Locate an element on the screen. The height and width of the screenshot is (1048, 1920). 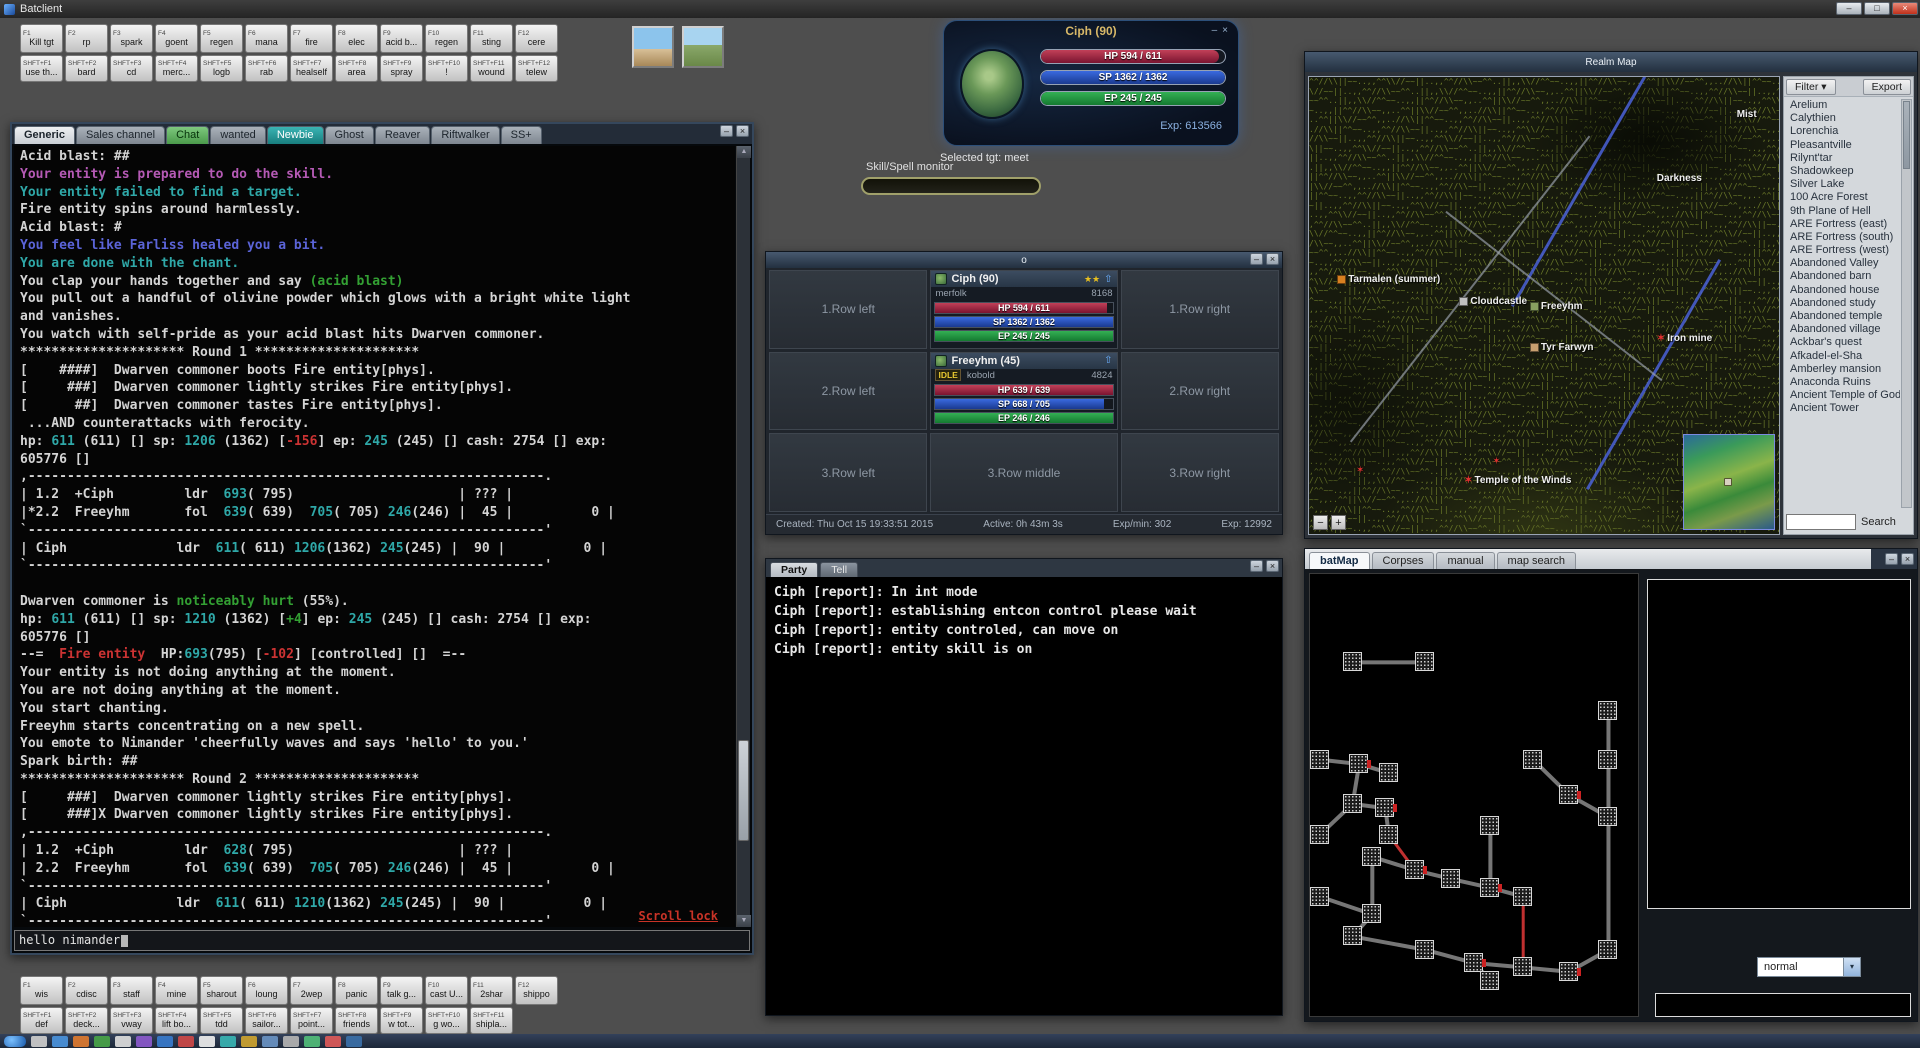
macro-button: F12 shippo is located at coordinates (536, 990).